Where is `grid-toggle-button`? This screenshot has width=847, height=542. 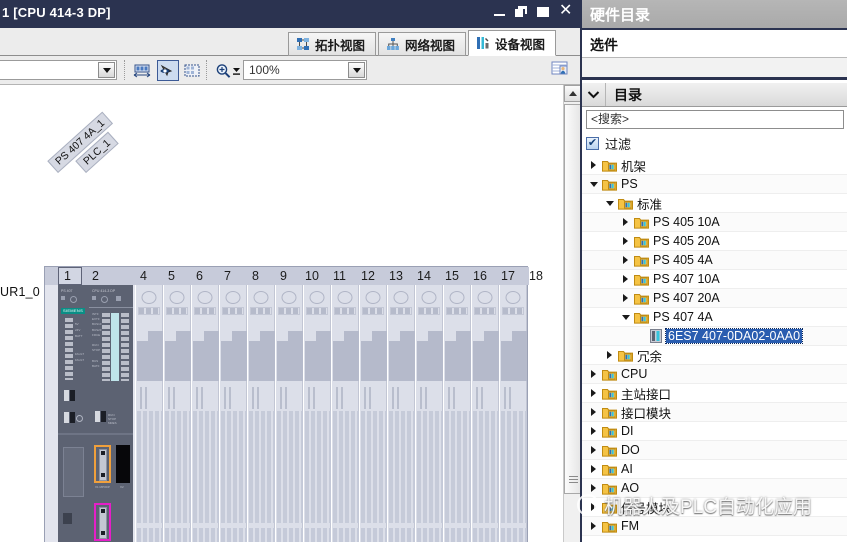
grid-toggle-button is located at coordinates (192, 70).